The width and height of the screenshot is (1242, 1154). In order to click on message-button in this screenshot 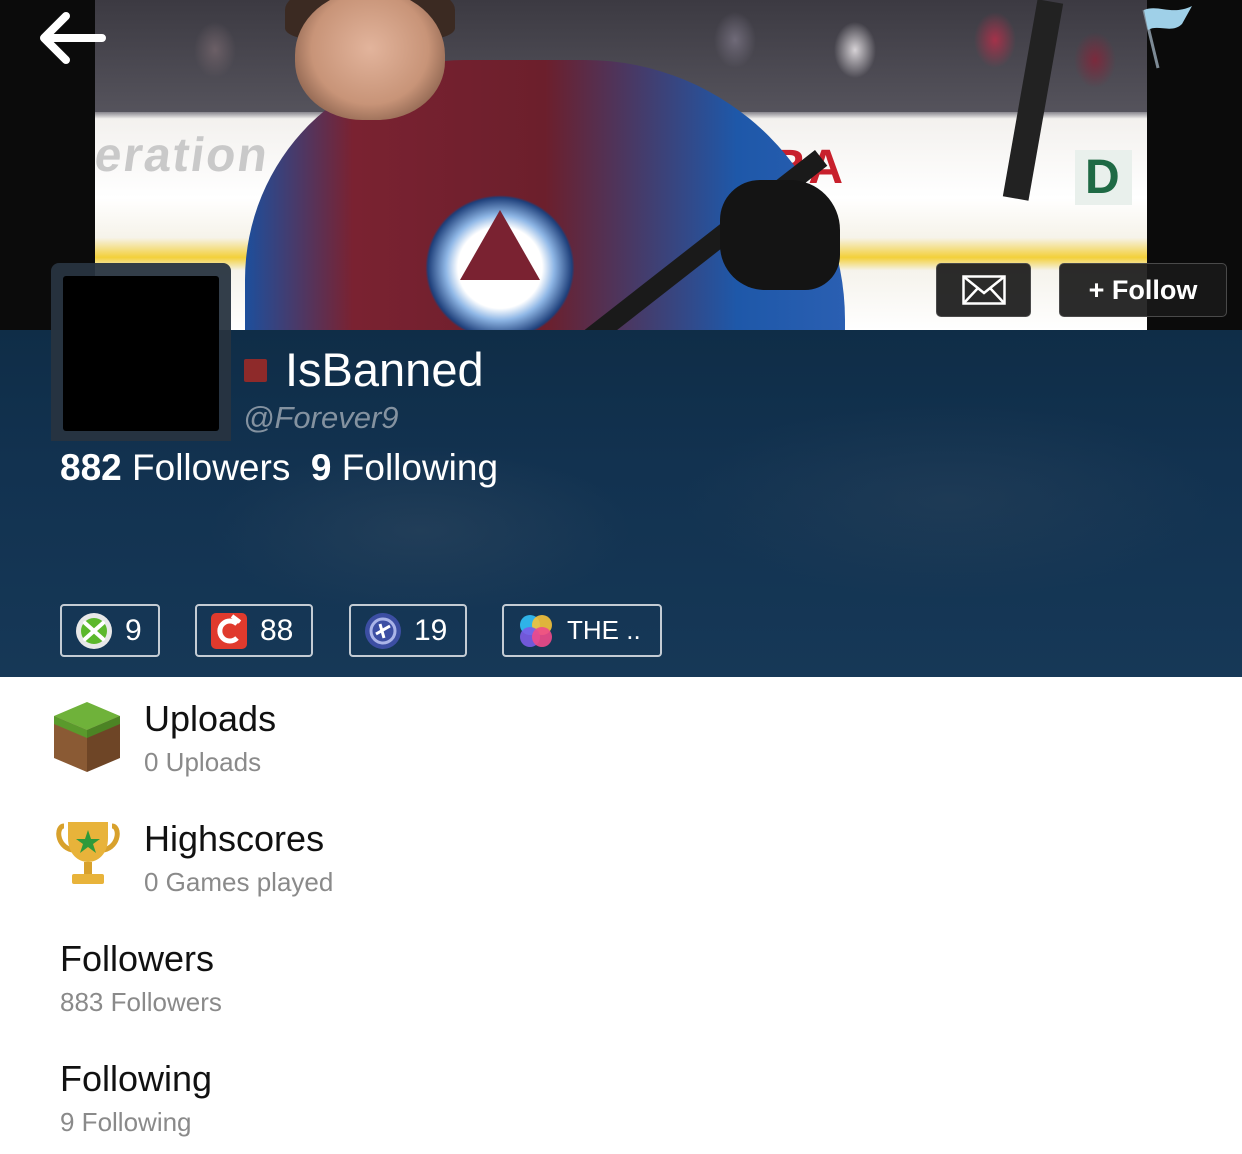, I will do `click(983, 290)`.